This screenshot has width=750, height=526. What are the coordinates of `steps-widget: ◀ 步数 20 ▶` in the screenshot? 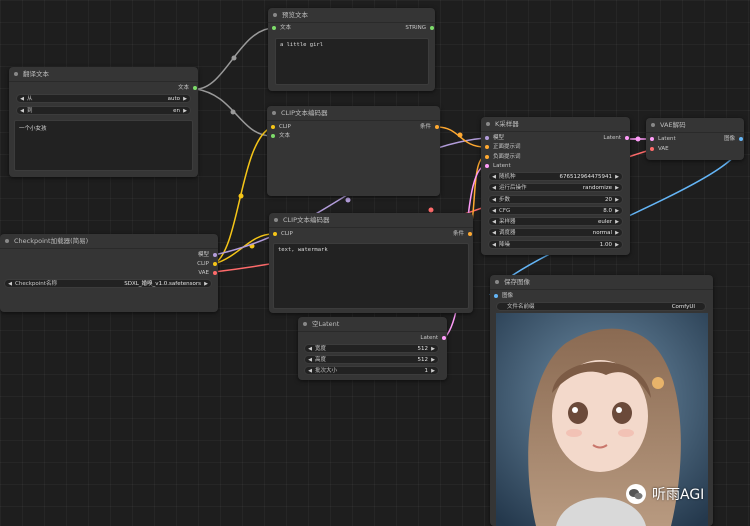 It's located at (555, 199).